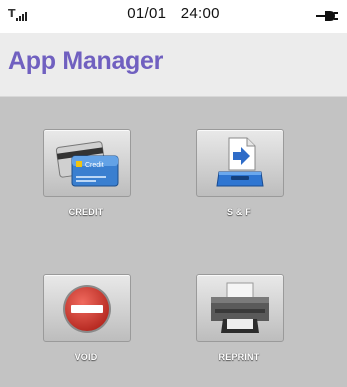 The image size is (347, 387). Describe the element at coordinates (94, 165) in the screenshot. I see `credit-card-text: Credit` at that location.